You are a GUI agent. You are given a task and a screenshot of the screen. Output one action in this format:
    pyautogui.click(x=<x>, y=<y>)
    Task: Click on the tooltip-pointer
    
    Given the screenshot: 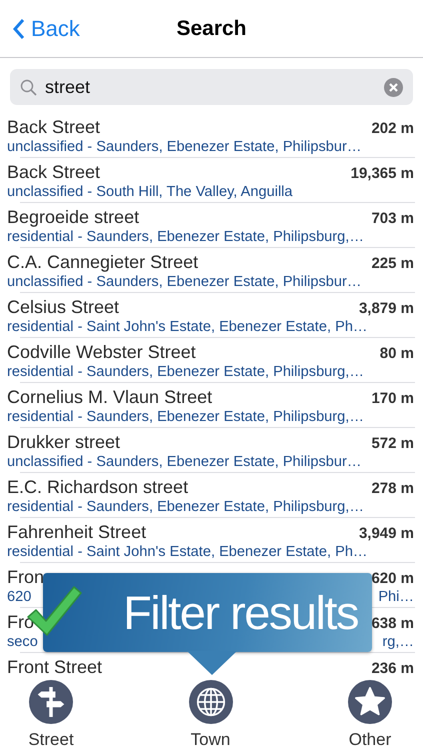 What is the action you would take?
    pyautogui.click(x=212, y=663)
    